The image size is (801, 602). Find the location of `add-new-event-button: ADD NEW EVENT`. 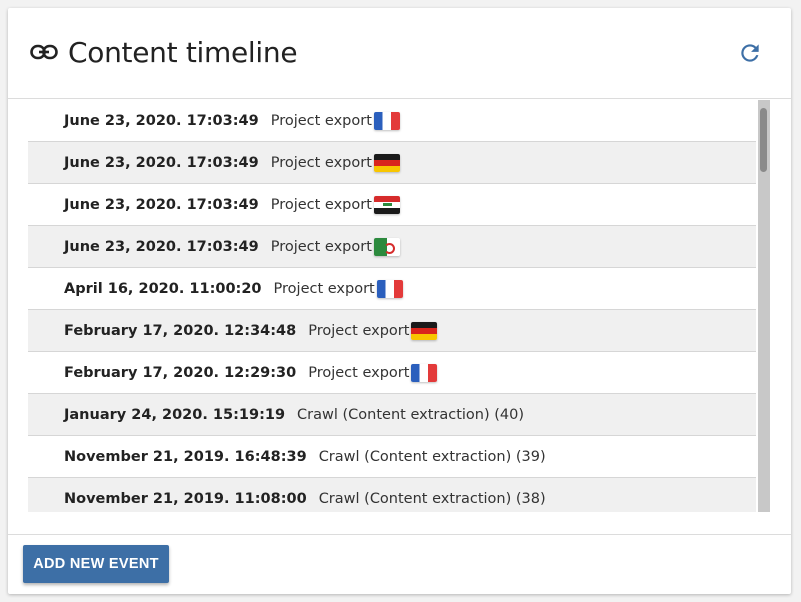

add-new-event-button: ADD NEW EVENT is located at coordinates (96, 564).